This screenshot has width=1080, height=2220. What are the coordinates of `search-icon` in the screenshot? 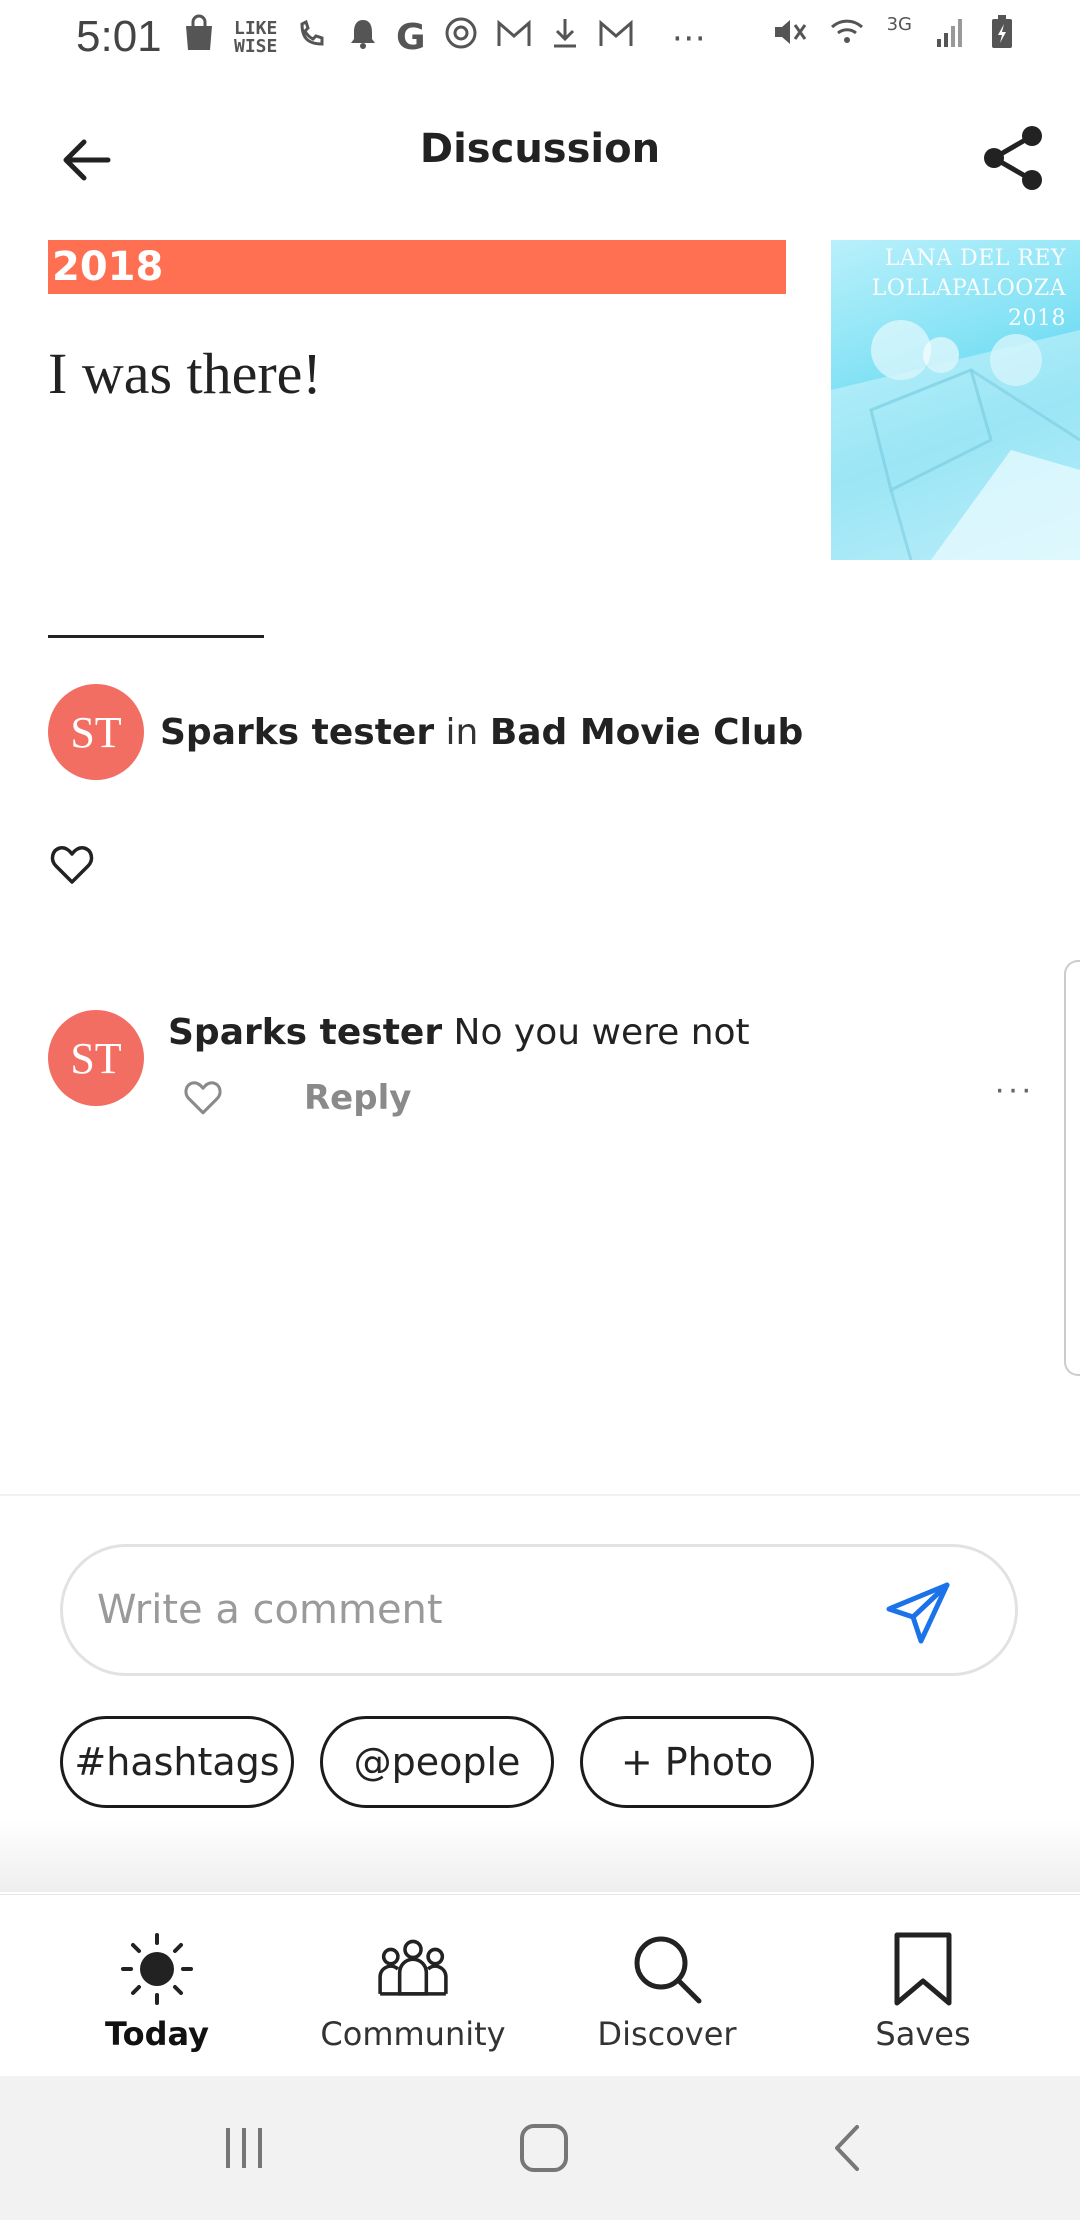 It's located at (667, 1969).